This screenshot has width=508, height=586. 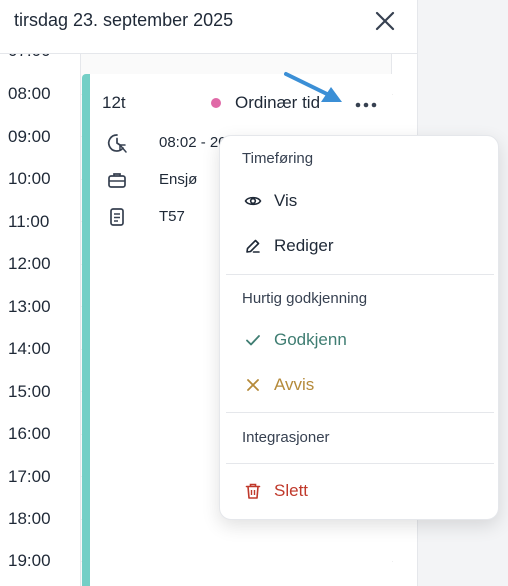 I want to click on entry-location: Ensjø, so click(x=178, y=179).